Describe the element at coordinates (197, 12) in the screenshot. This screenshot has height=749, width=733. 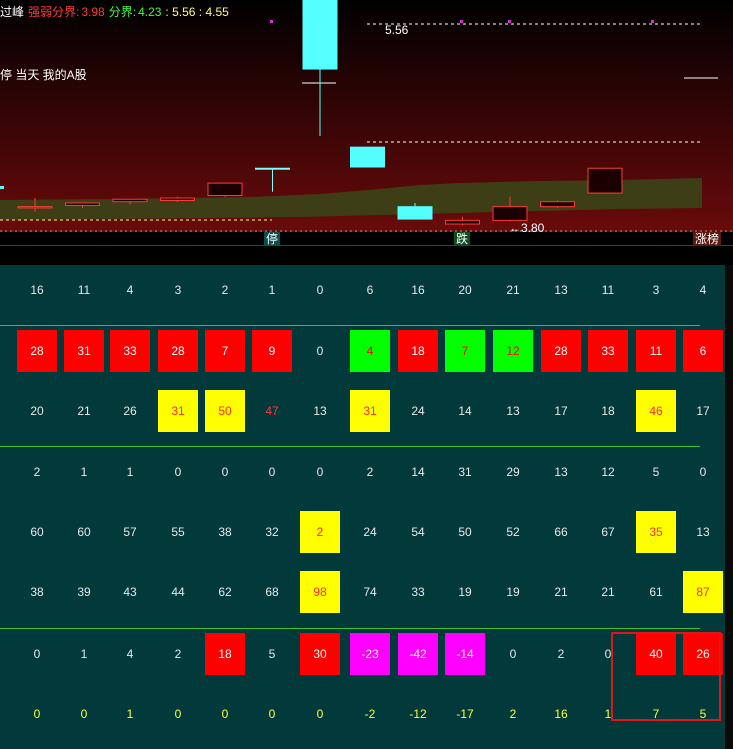
I see `extra-values: : 5.56 : 4.55` at that location.